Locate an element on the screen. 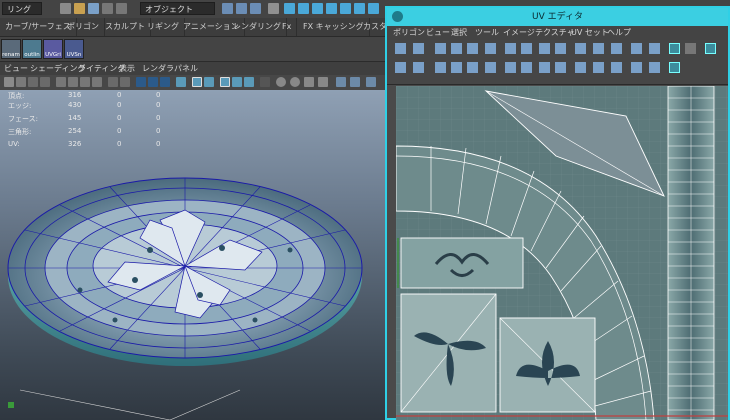 The width and height of the screenshot is (730, 420). uv-menu-polygons: ポリゴン is located at coordinates (409, 33).